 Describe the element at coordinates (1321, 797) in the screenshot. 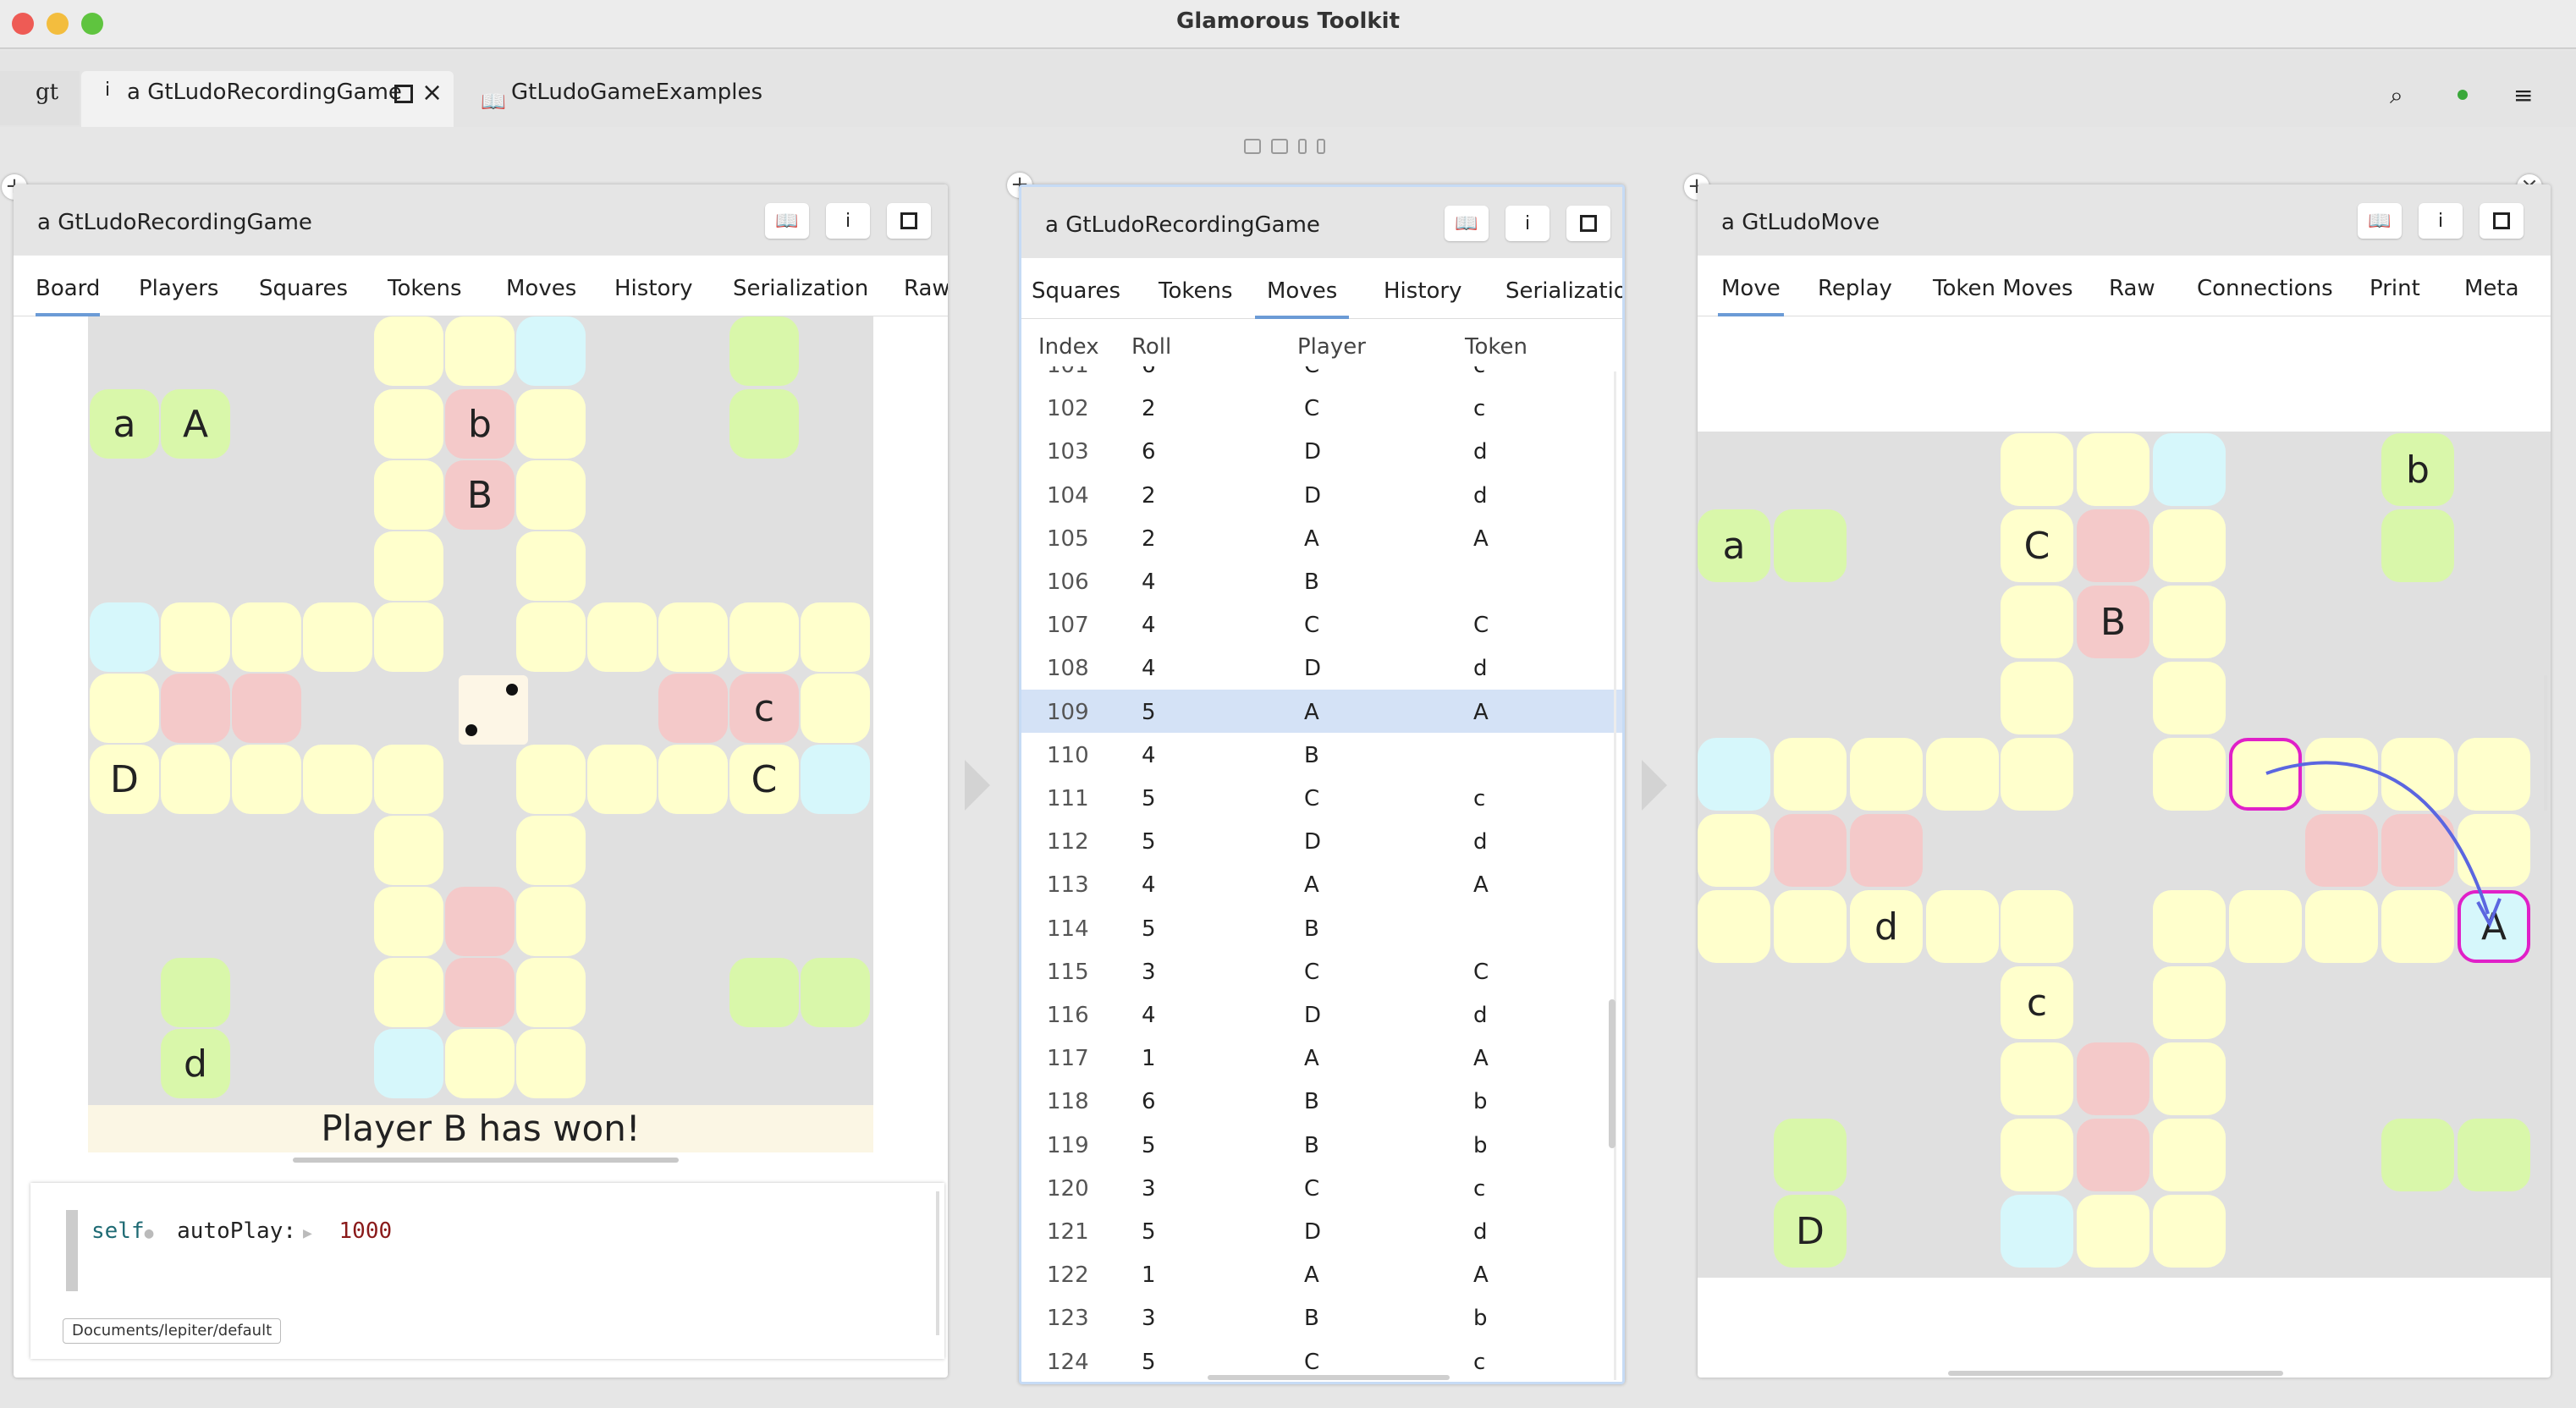

I see `table-row: 111 5 Cc` at that location.